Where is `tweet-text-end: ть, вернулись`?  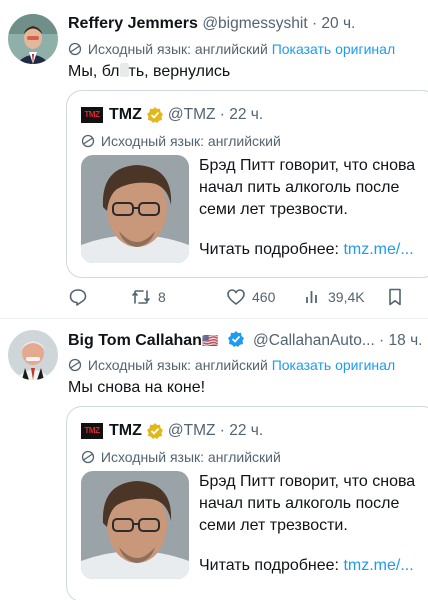 tweet-text-end: ть, вернулись is located at coordinates (179, 71).